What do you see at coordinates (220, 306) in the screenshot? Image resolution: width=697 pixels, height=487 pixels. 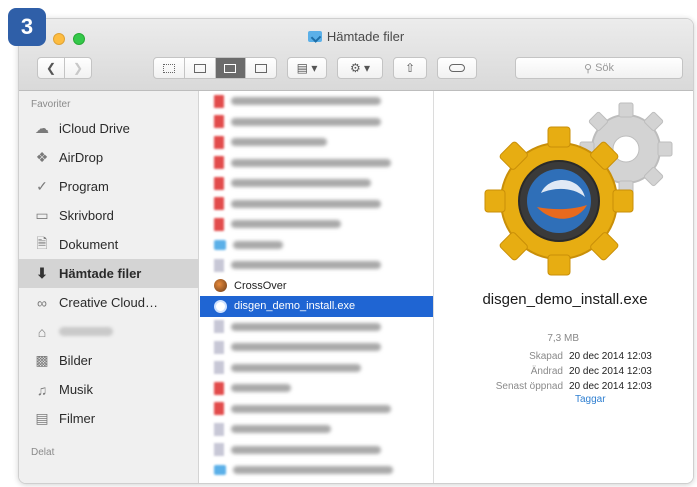 I see `installer-file-icon` at bounding box center [220, 306].